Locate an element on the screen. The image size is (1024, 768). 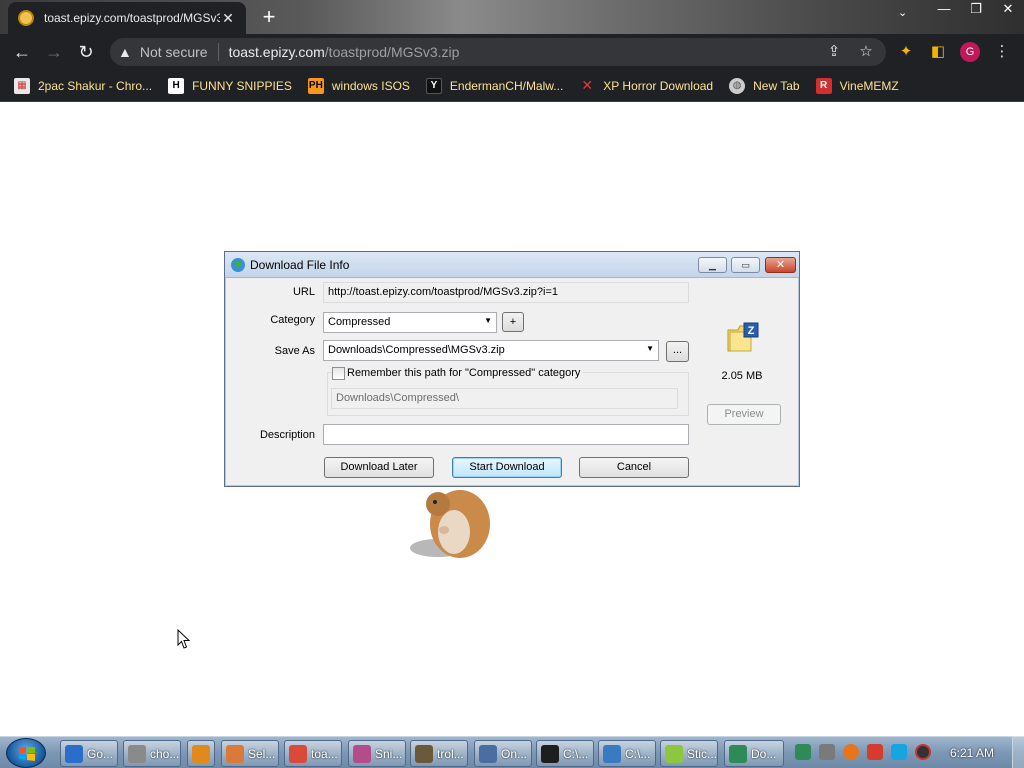
flag-tray-icon is located at coordinates (875, 752).